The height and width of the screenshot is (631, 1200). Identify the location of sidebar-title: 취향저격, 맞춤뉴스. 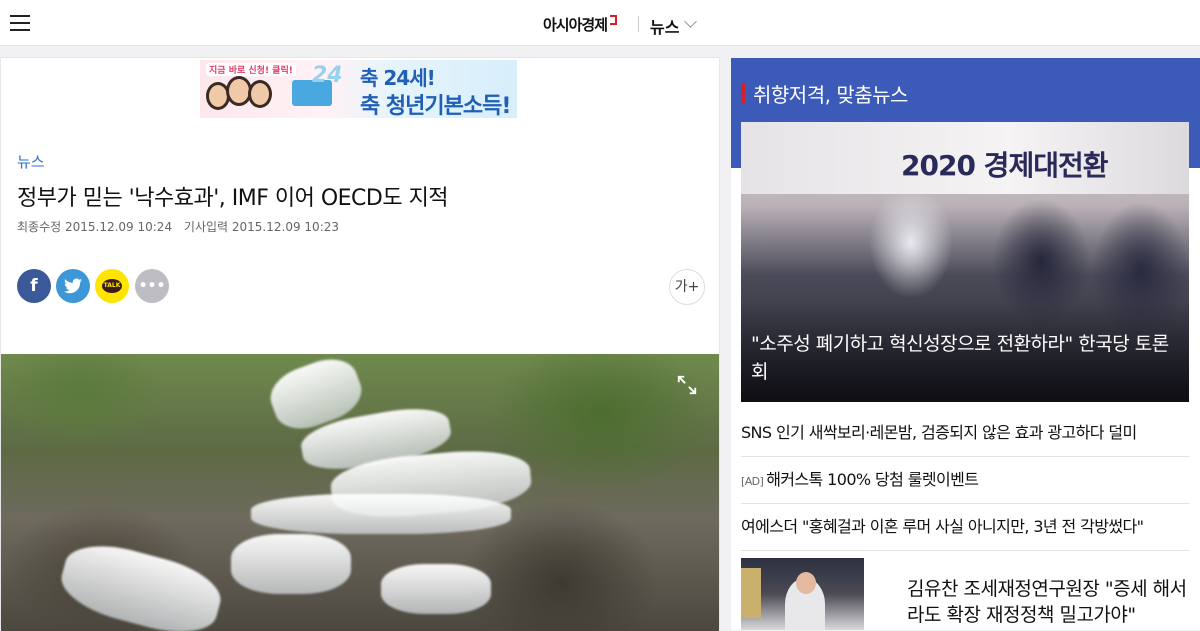
(830, 95).